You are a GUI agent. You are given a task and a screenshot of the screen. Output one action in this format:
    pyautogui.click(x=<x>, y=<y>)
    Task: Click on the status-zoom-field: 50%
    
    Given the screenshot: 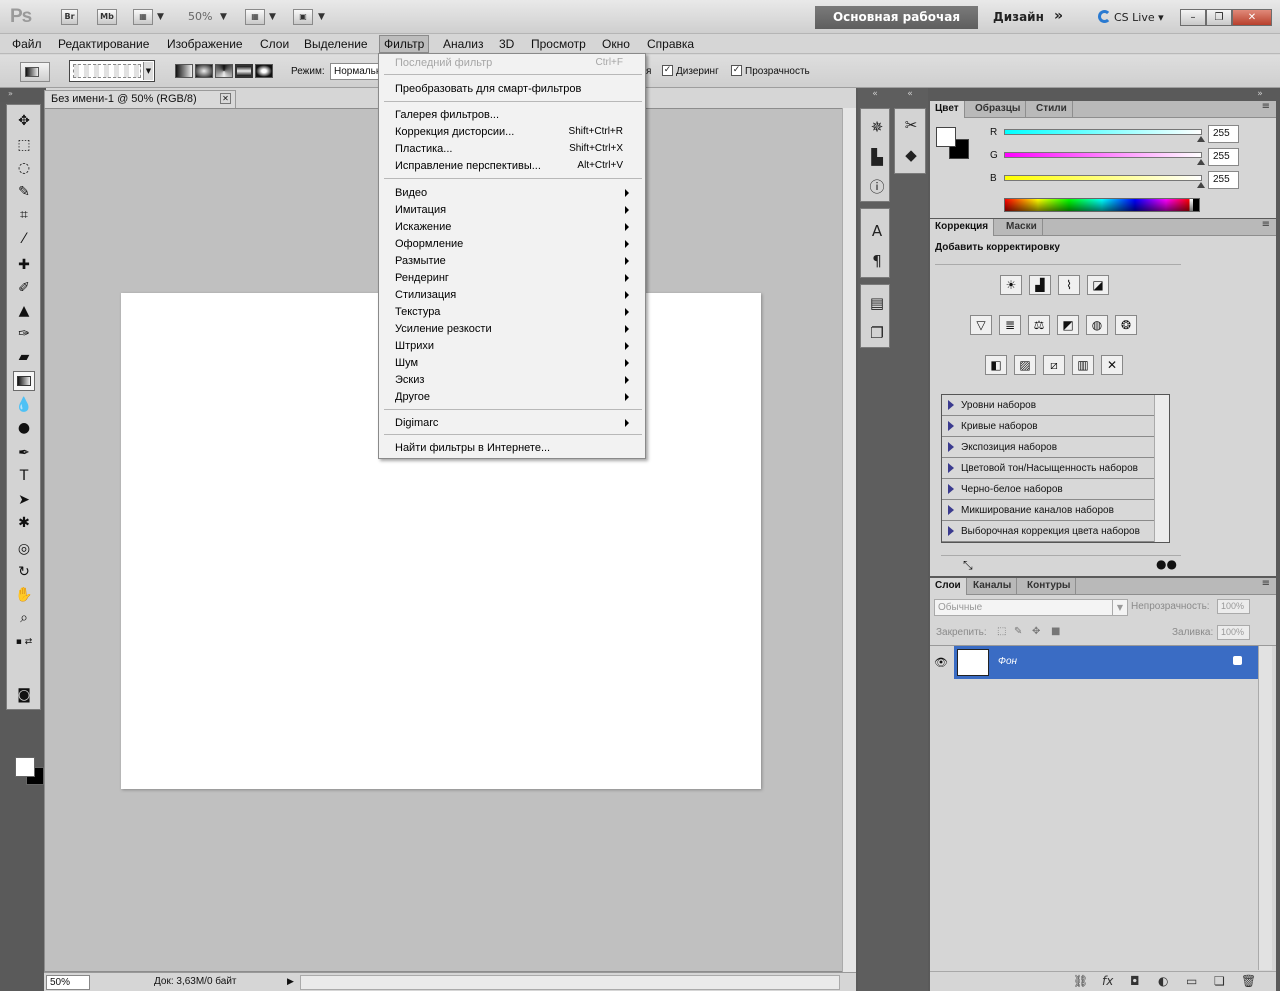 What is the action you would take?
    pyautogui.click(x=68, y=982)
    